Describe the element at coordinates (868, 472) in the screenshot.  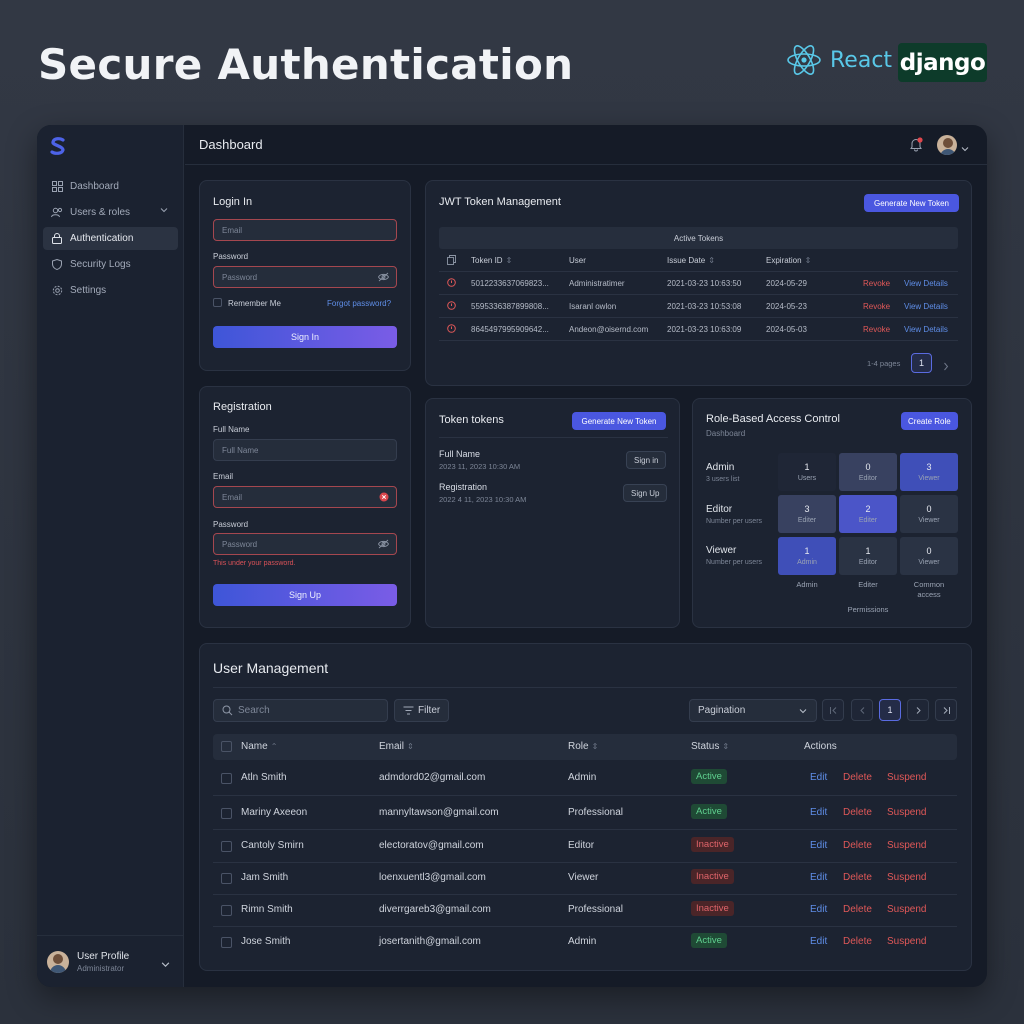
I see `permission-cell: 0 Editor` at that location.